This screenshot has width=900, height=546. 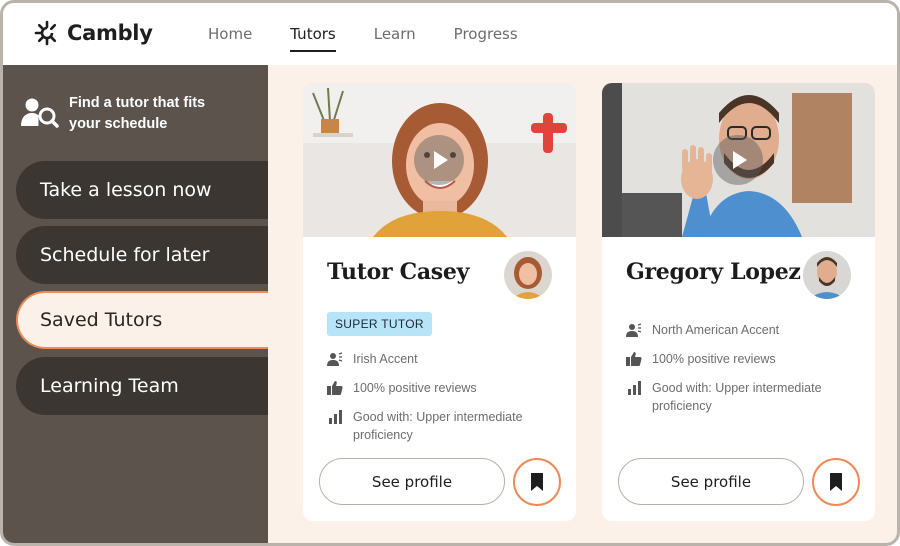 What do you see at coordinates (395, 34) in the screenshot?
I see `nav-learn: Learn` at bounding box center [395, 34].